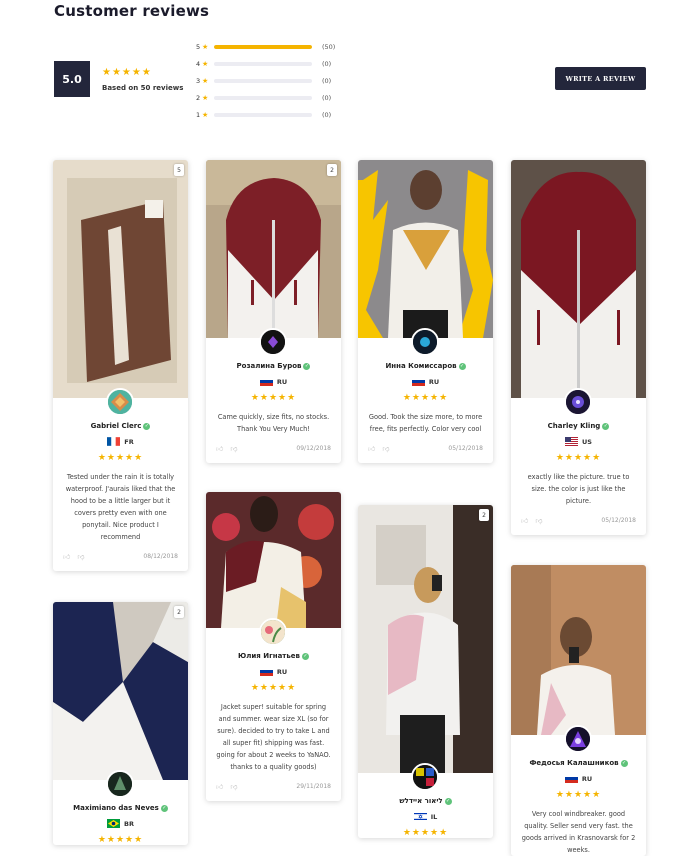  What do you see at coordinates (420, 816) in the screenshot?
I see `flag-il-icon` at bounding box center [420, 816].